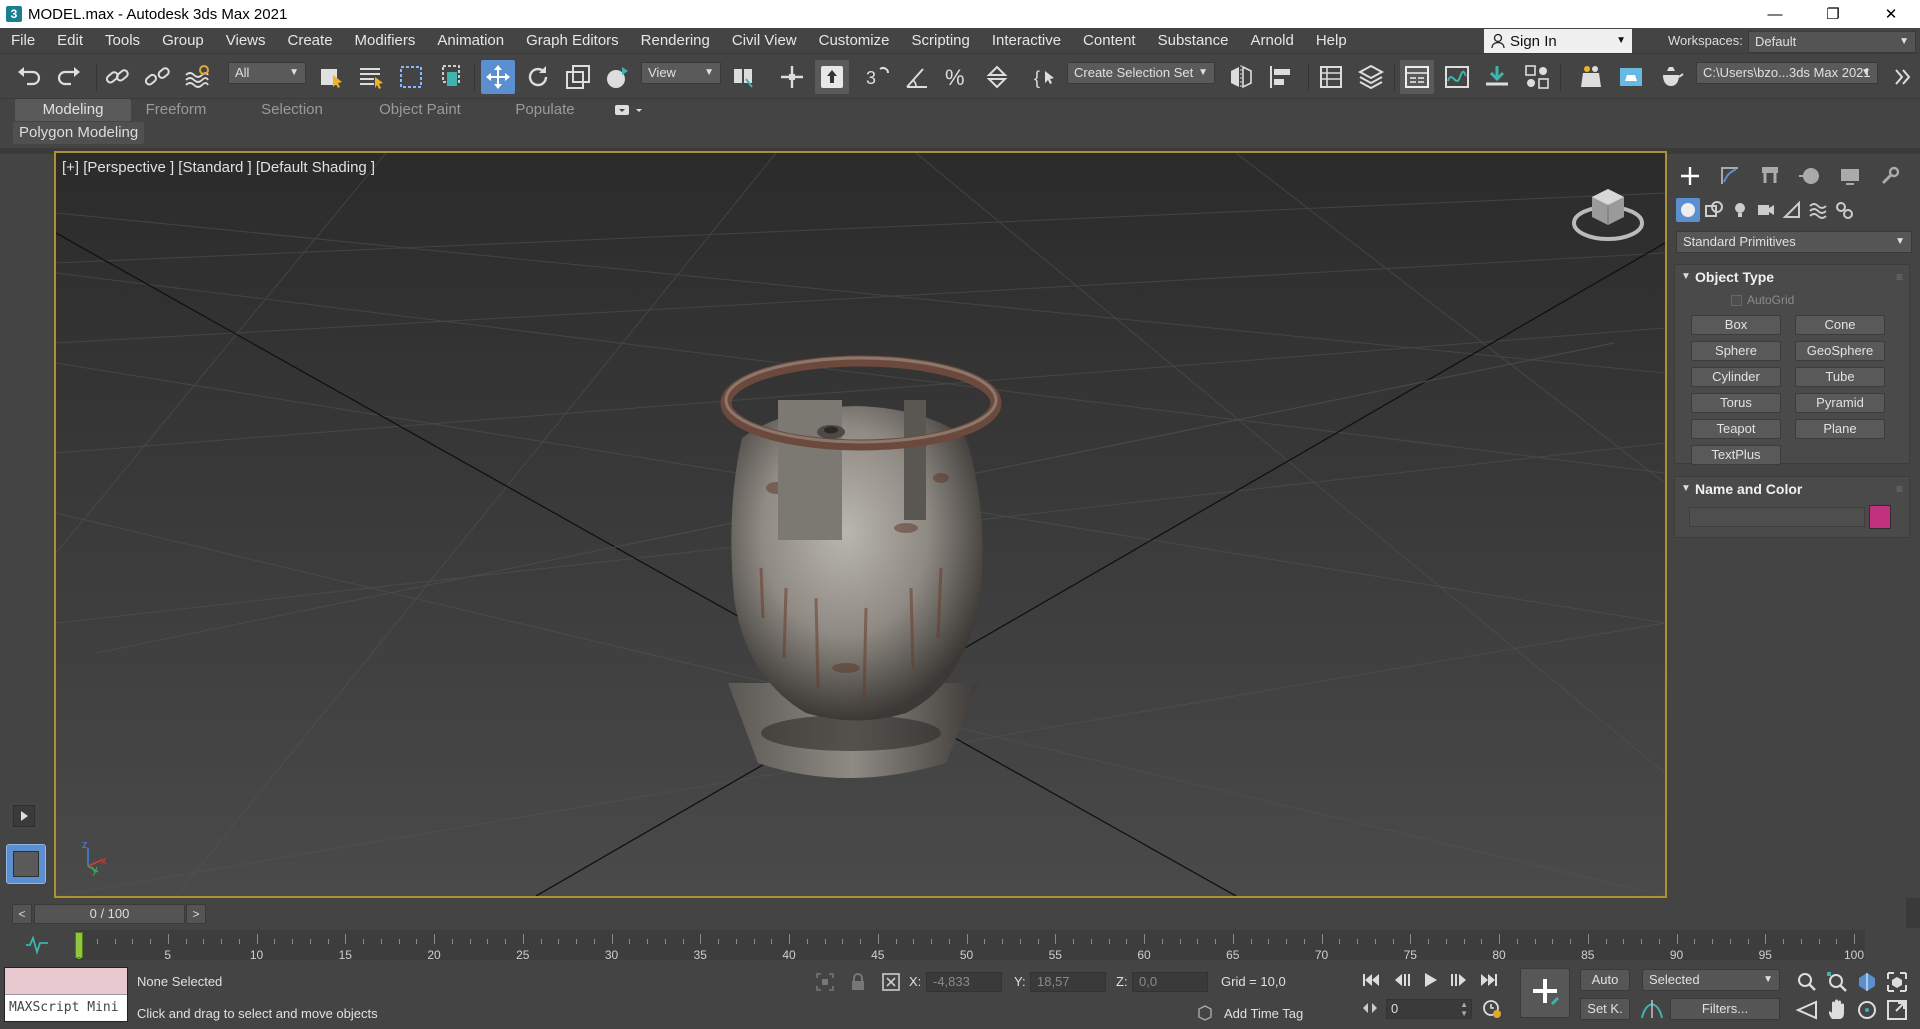 This screenshot has height=1029, width=1920. What do you see at coordinates (997, 77) in the screenshot?
I see `spinner-snap-toggle` at bounding box center [997, 77].